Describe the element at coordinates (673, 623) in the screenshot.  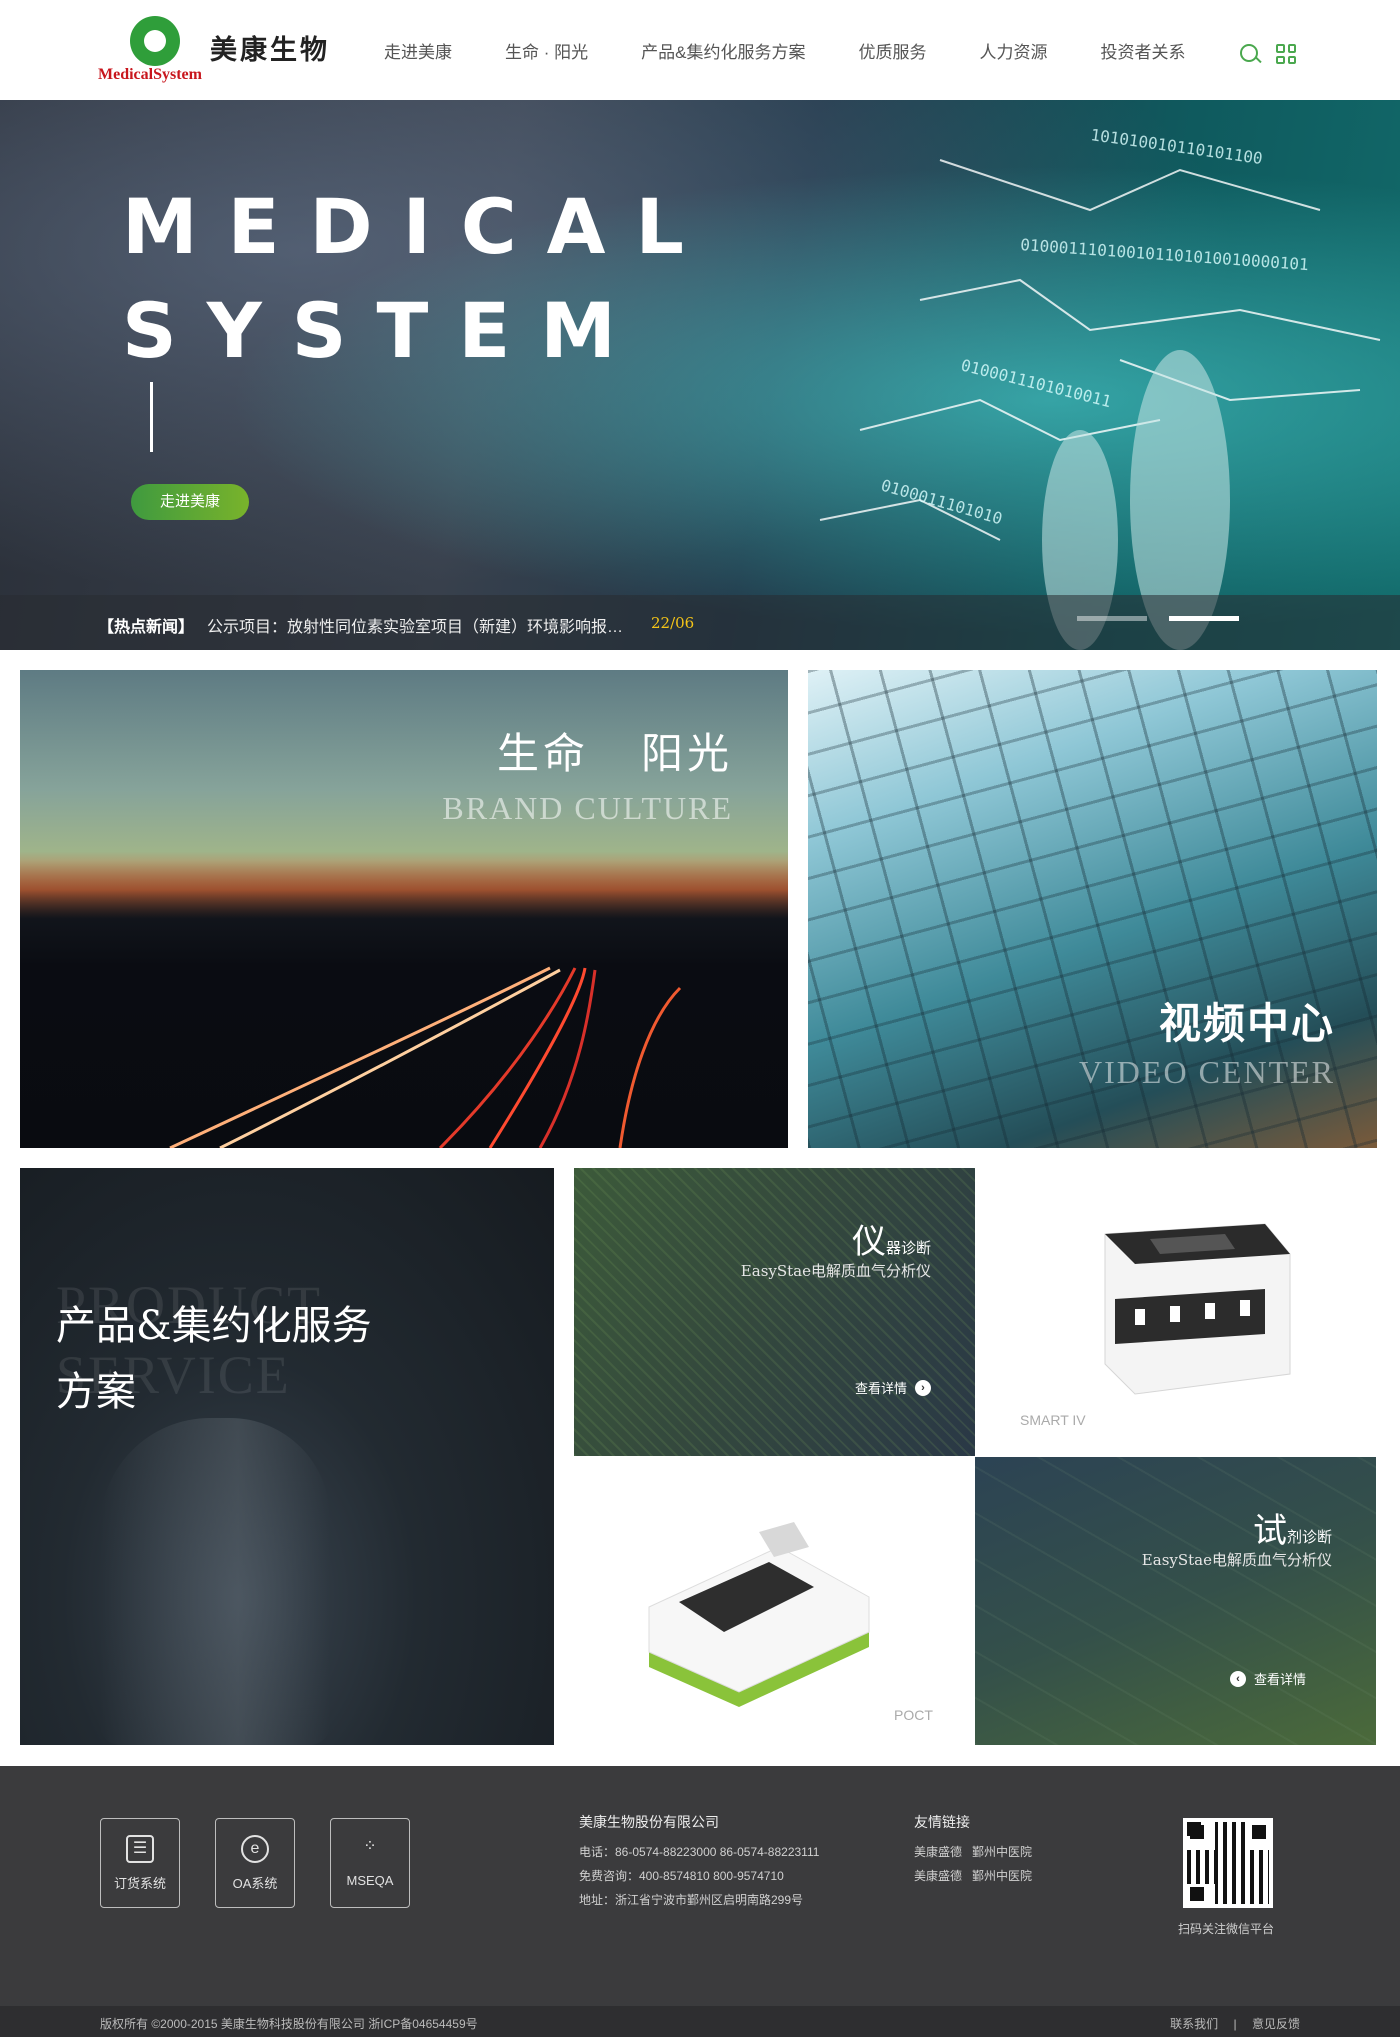
I see `news-date: 22/06` at that location.